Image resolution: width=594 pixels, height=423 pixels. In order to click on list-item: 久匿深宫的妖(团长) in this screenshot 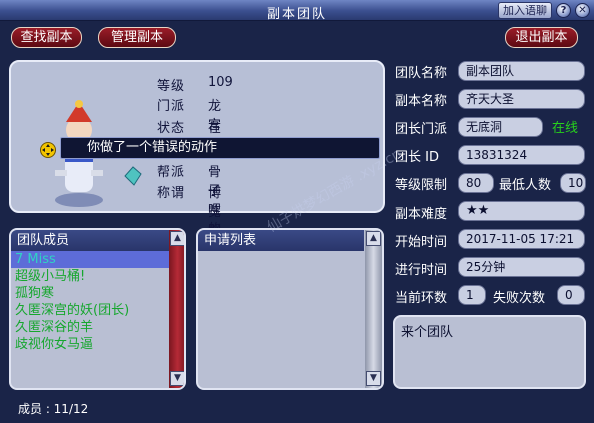, I will do `click(91, 310)`.